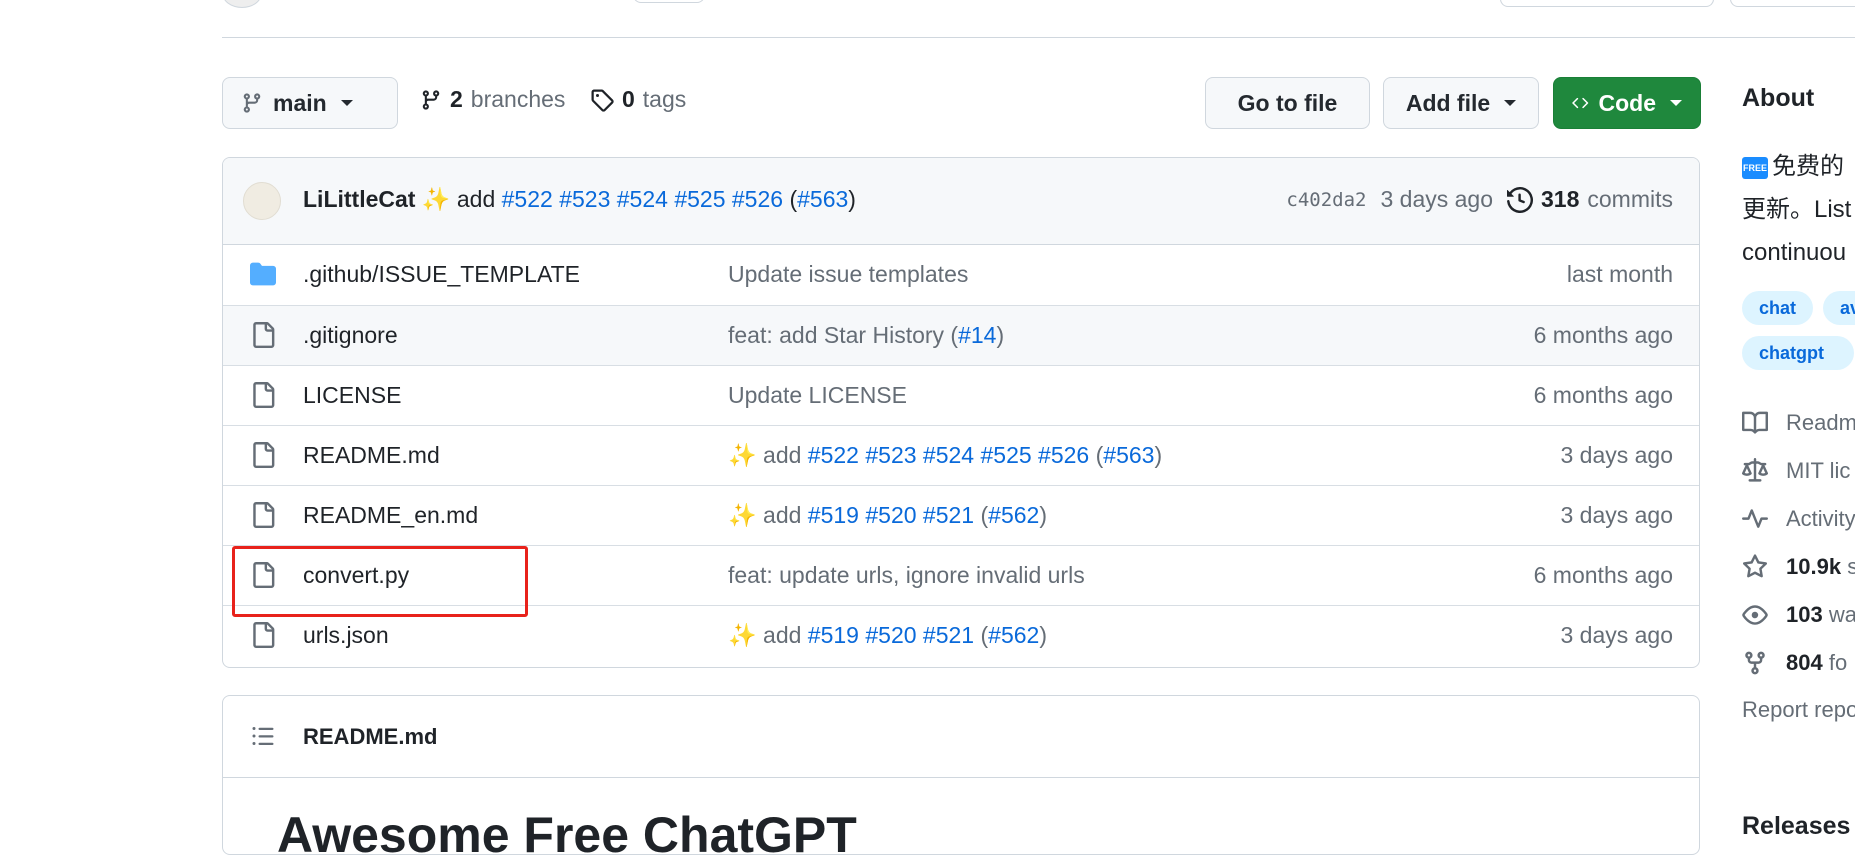 Image resolution: width=1855 pixels, height=855 pixels. What do you see at coordinates (843, 335) in the screenshot?
I see `commit-text: feat: add Star History (` at bounding box center [843, 335].